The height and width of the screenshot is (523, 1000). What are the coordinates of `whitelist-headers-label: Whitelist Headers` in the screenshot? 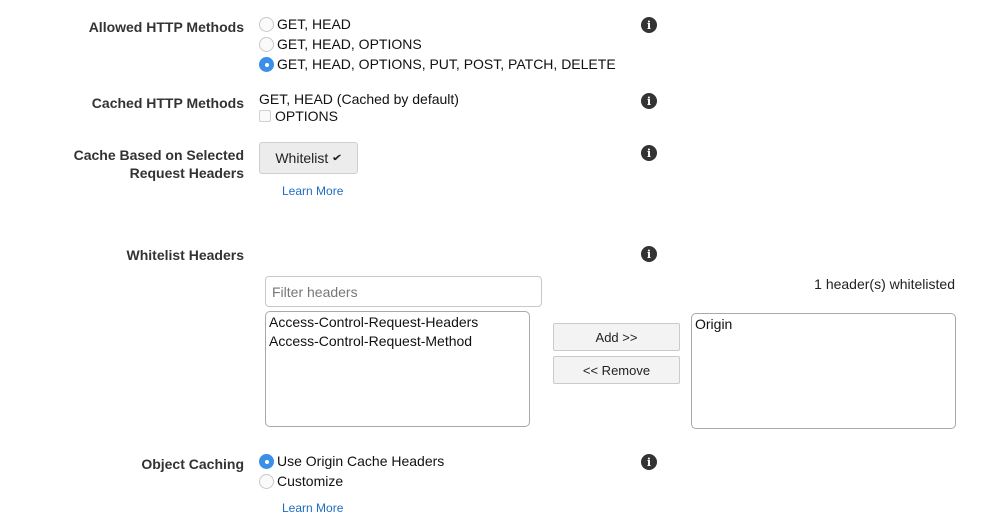 It's located at (185, 255).